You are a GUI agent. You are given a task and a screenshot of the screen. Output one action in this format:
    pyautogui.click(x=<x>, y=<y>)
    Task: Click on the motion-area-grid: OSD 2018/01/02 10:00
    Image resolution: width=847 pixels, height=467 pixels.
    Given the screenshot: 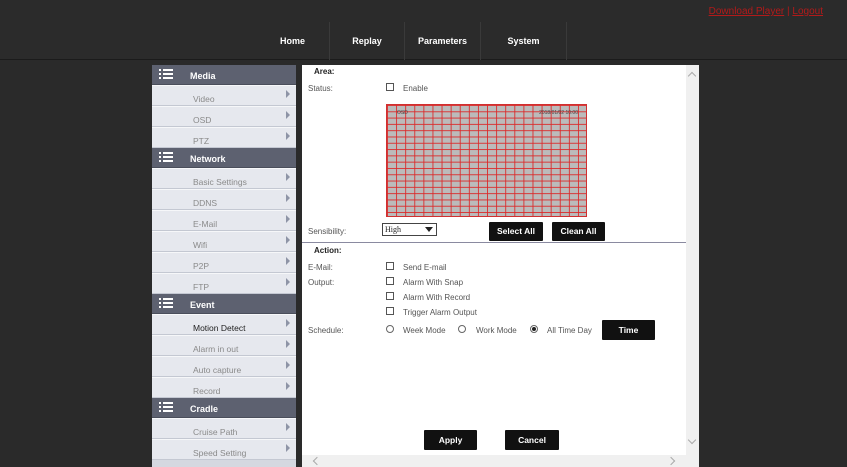 What is the action you would take?
    pyautogui.click(x=486, y=160)
    